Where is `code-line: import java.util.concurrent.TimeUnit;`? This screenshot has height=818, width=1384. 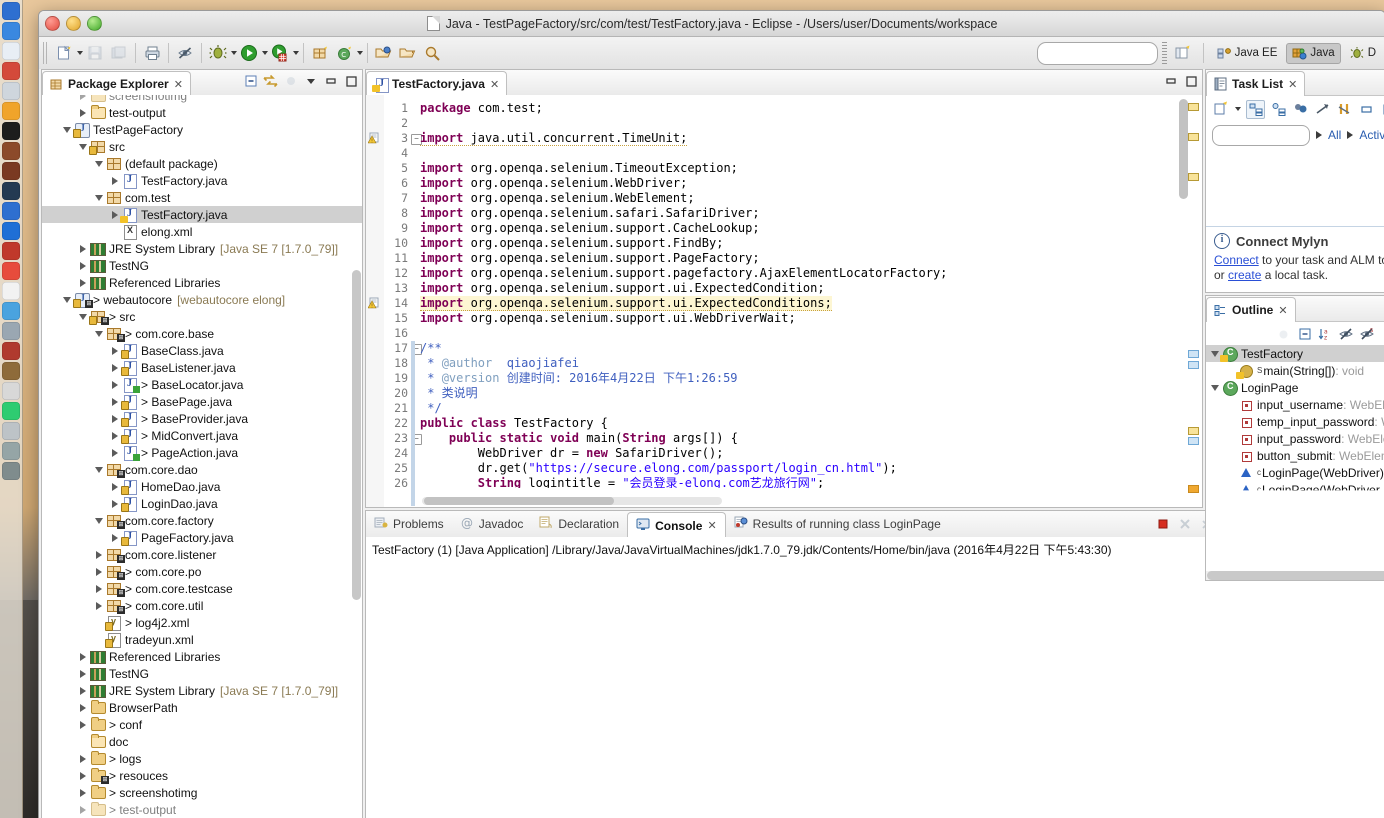 code-line: import java.util.concurrent.TimeUnit; is located at coordinates (554, 138).